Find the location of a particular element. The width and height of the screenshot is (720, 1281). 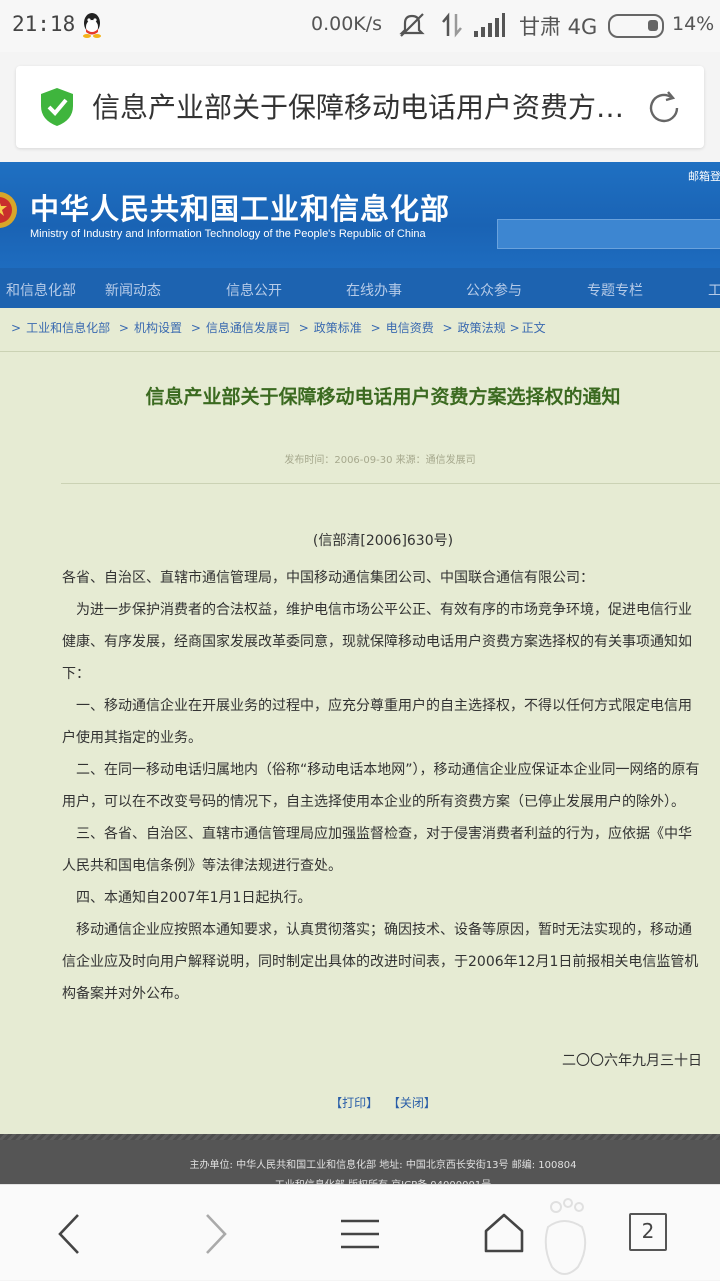

body-paragraph: 四、本通知自2007年1月1日起执行。 is located at coordinates (194, 898).